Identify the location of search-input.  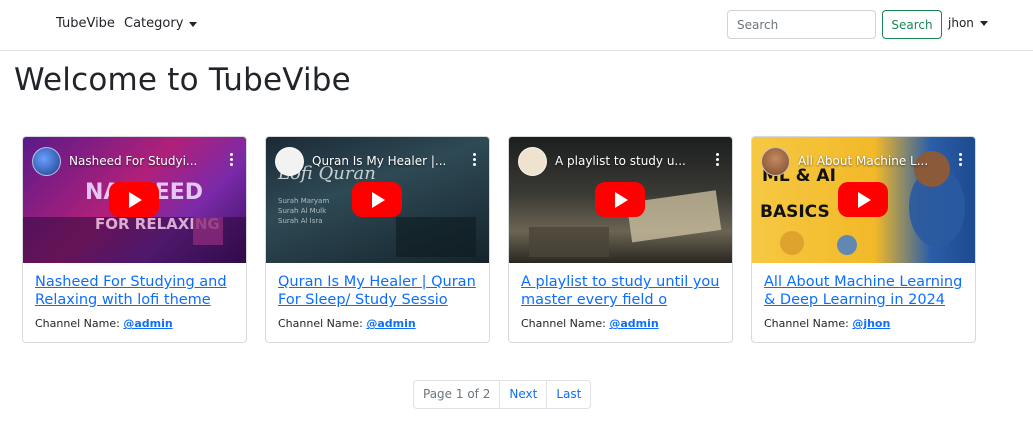
(801, 24).